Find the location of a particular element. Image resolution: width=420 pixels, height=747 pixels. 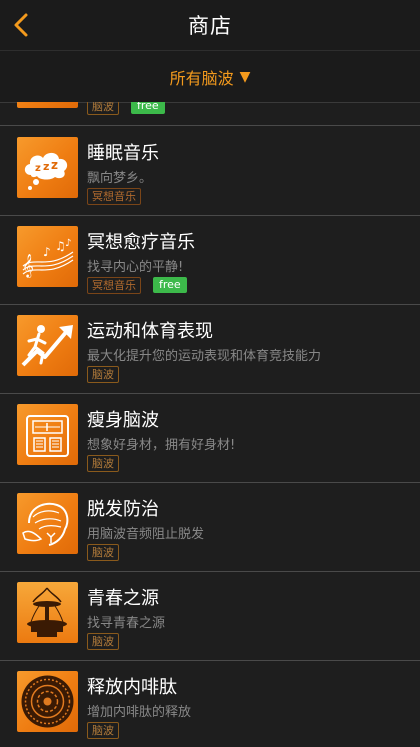

brainwave-filter-dropdown: 所有脑波 ▼ is located at coordinates (210, 76).